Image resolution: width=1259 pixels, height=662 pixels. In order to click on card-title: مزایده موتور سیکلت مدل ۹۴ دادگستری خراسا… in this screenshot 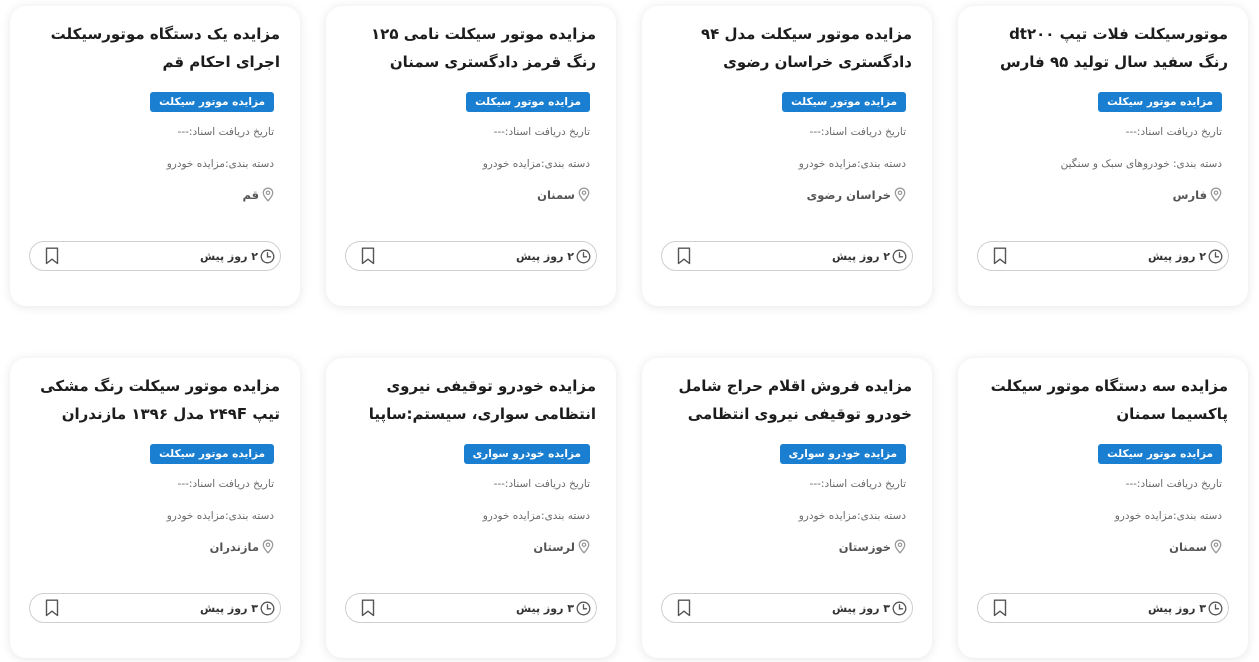, I will do `click(786, 49)`.